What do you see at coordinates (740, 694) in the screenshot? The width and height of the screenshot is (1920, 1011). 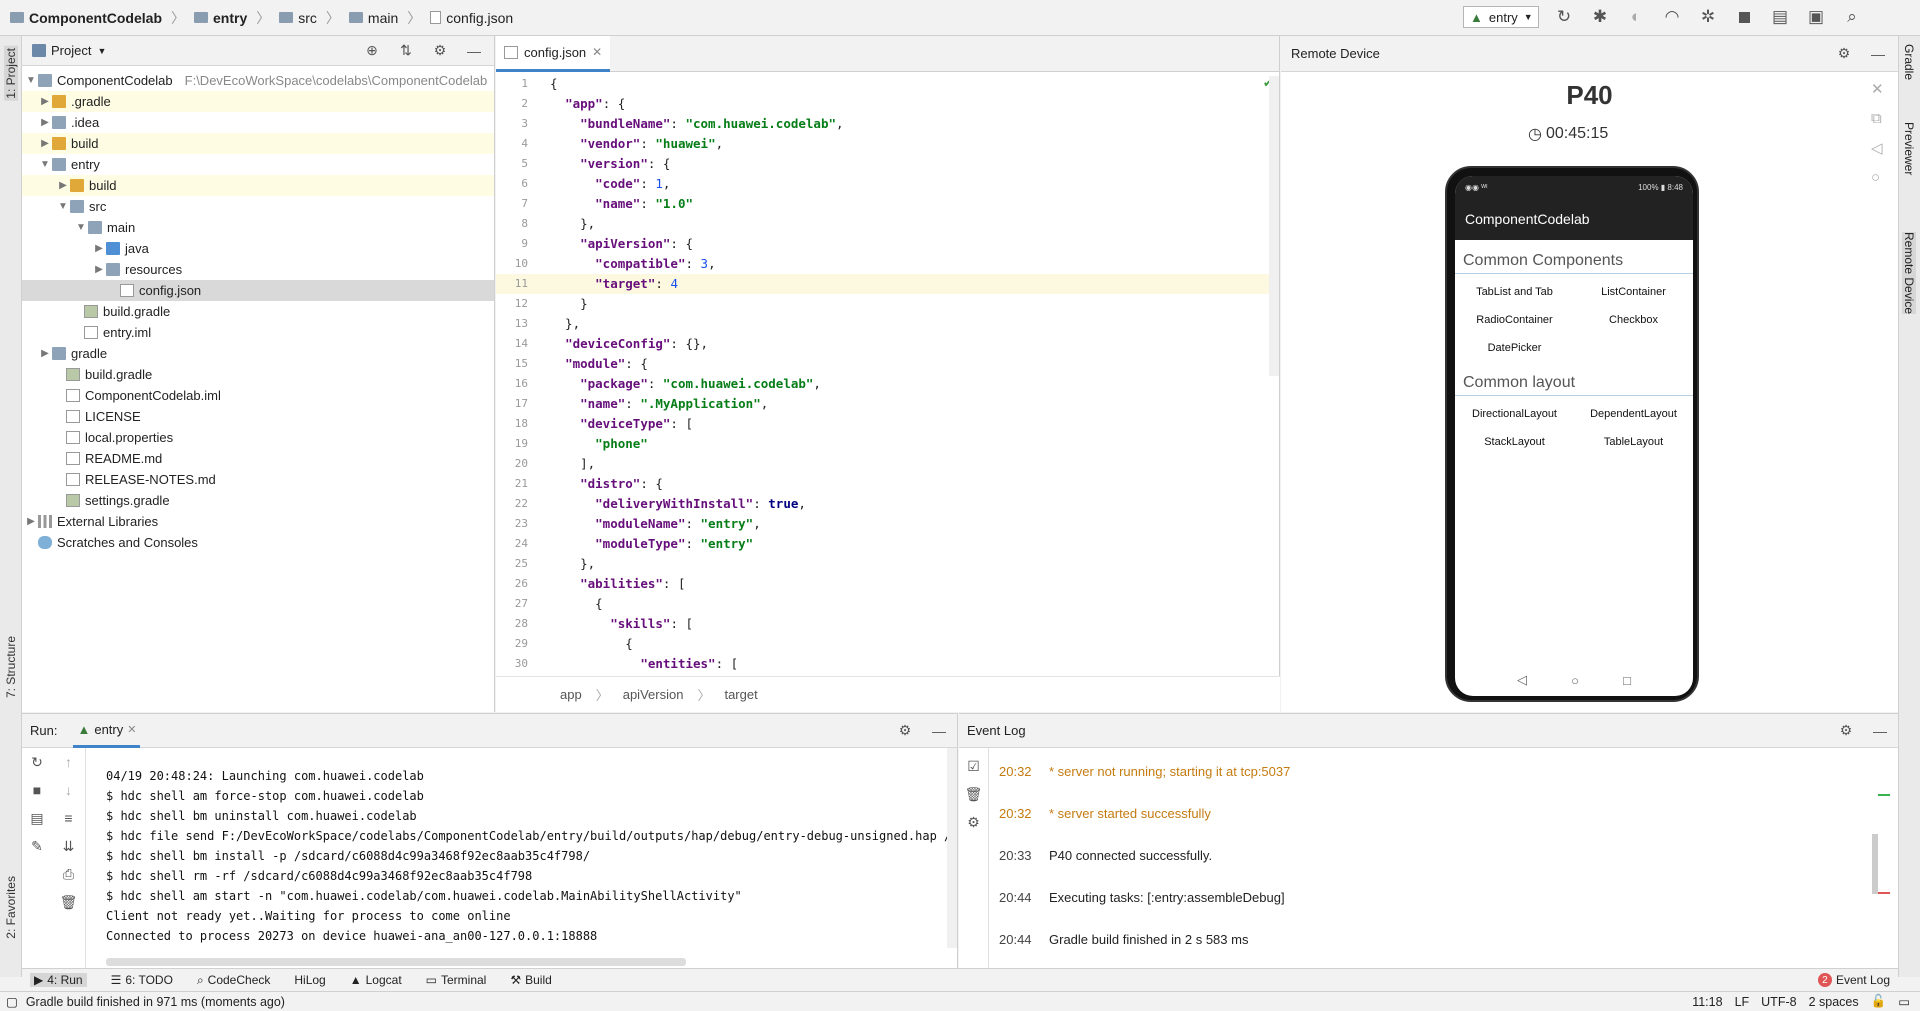 I see `crumb-target: target` at bounding box center [740, 694].